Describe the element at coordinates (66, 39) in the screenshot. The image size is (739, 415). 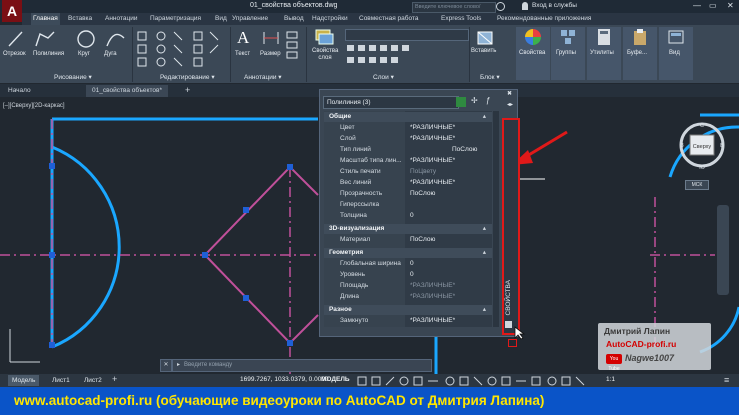
I see `draw-tool-icons` at that location.